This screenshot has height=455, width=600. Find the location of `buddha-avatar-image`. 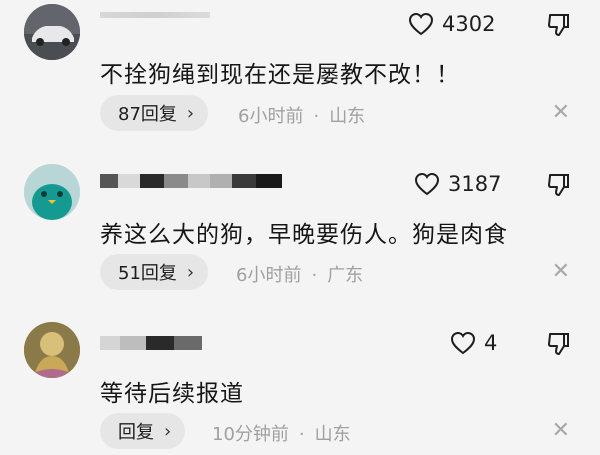

buddha-avatar-image is located at coordinates (52, 350).